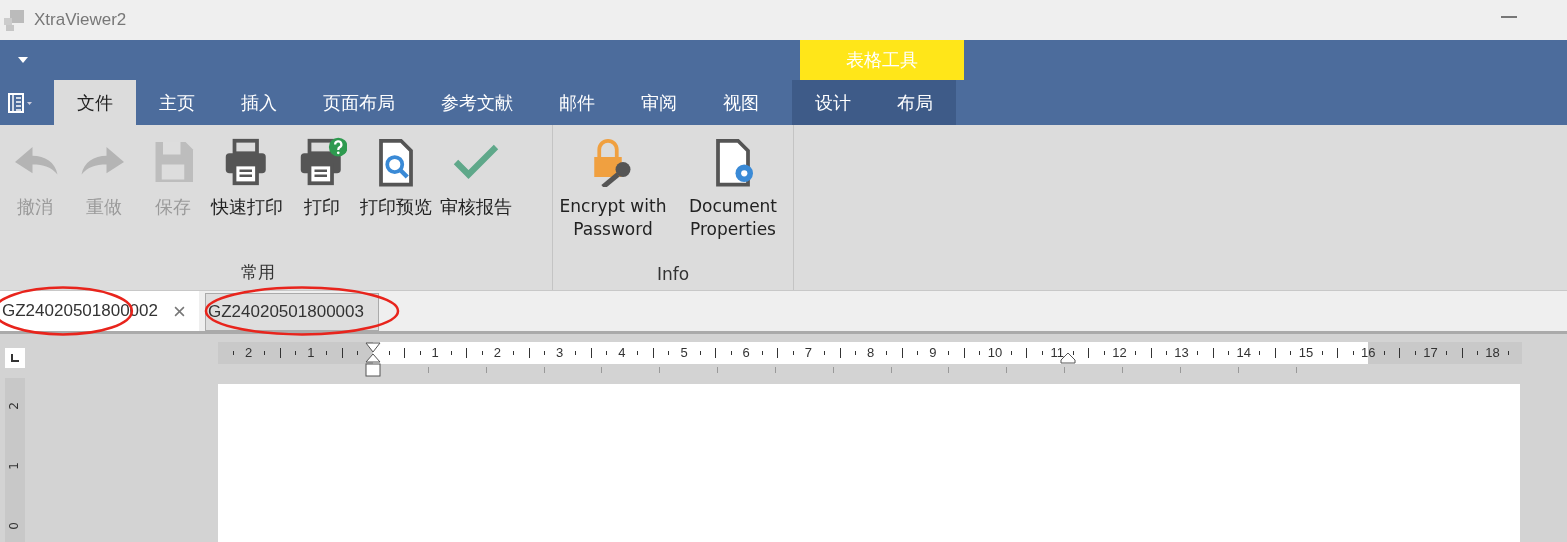 The width and height of the screenshot is (1567, 542). I want to click on ribbon-tab: 文件, so click(95, 102).